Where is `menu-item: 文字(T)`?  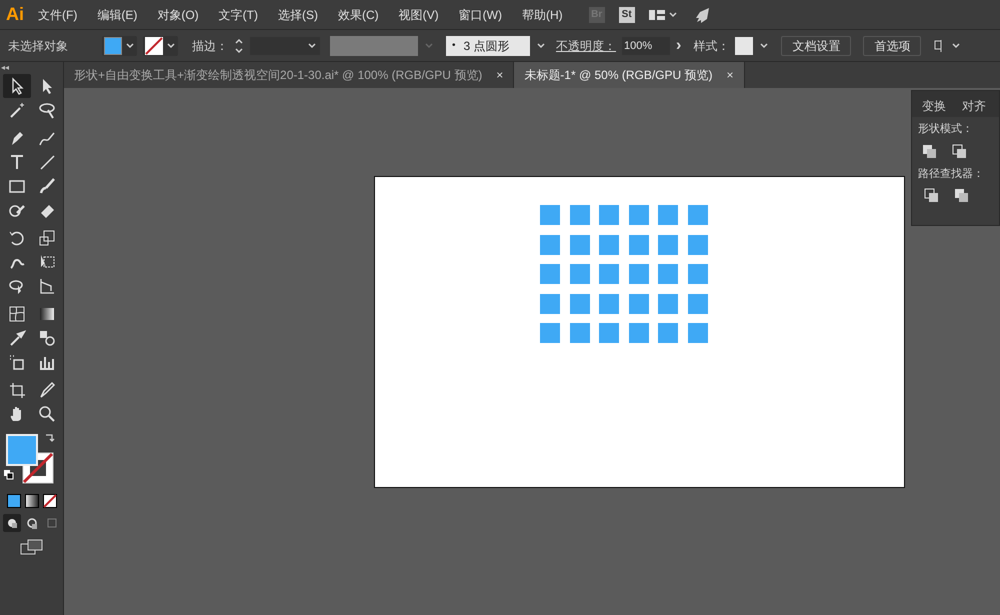 menu-item: 文字(T) is located at coordinates (238, 15).